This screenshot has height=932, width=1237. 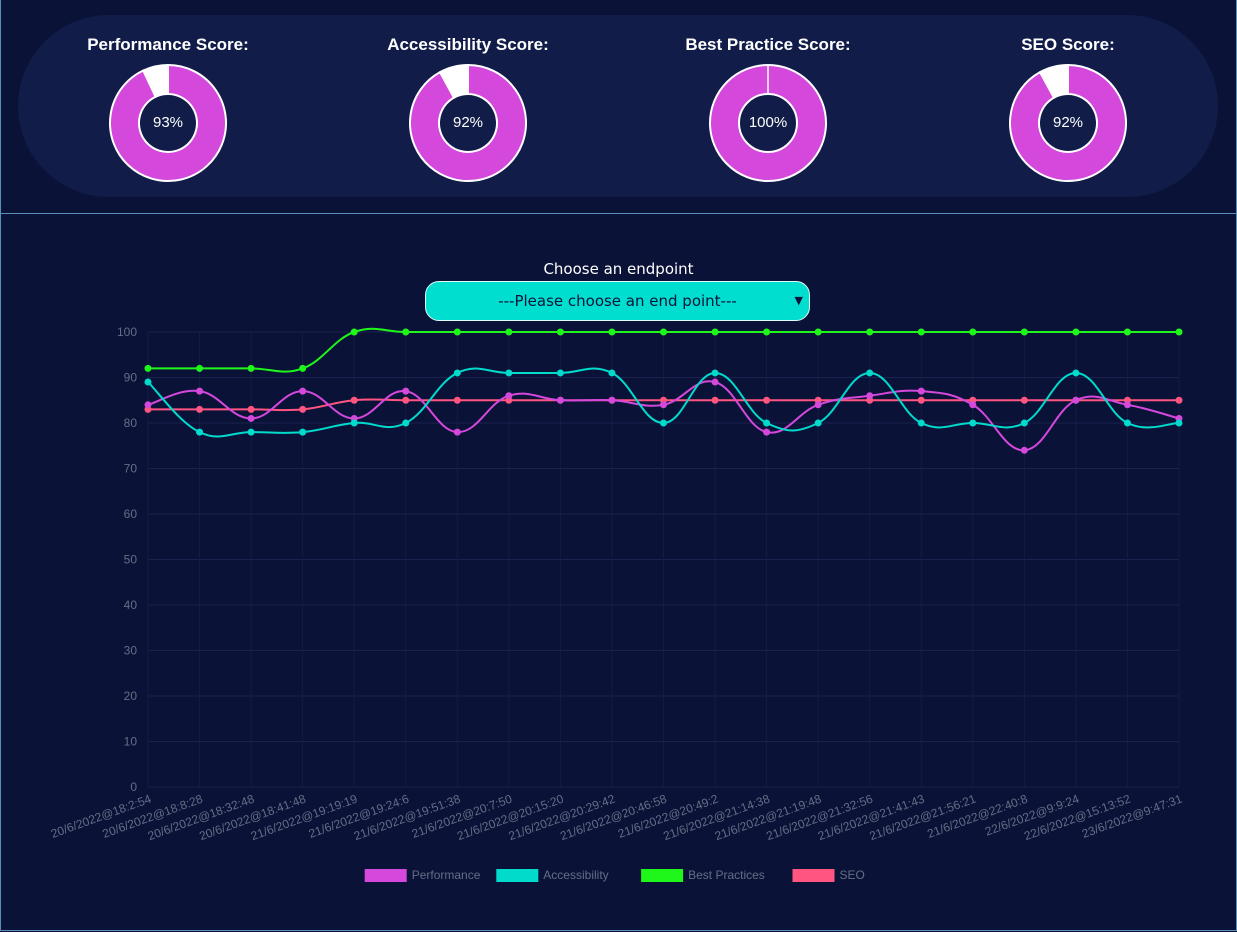 I want to click on y-tick-label: 40, so click(x=131, y=605).